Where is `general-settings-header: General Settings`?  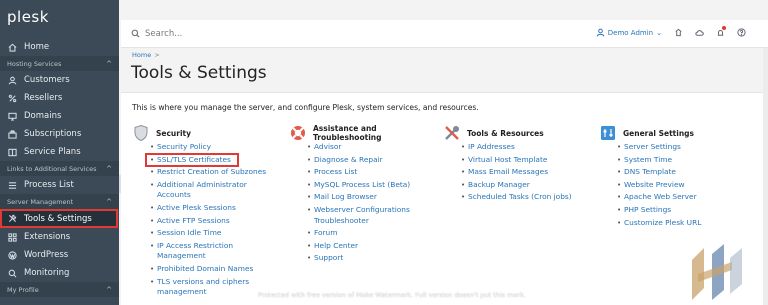 general-settings-header: General Settings is located at coordinates (674, 133).